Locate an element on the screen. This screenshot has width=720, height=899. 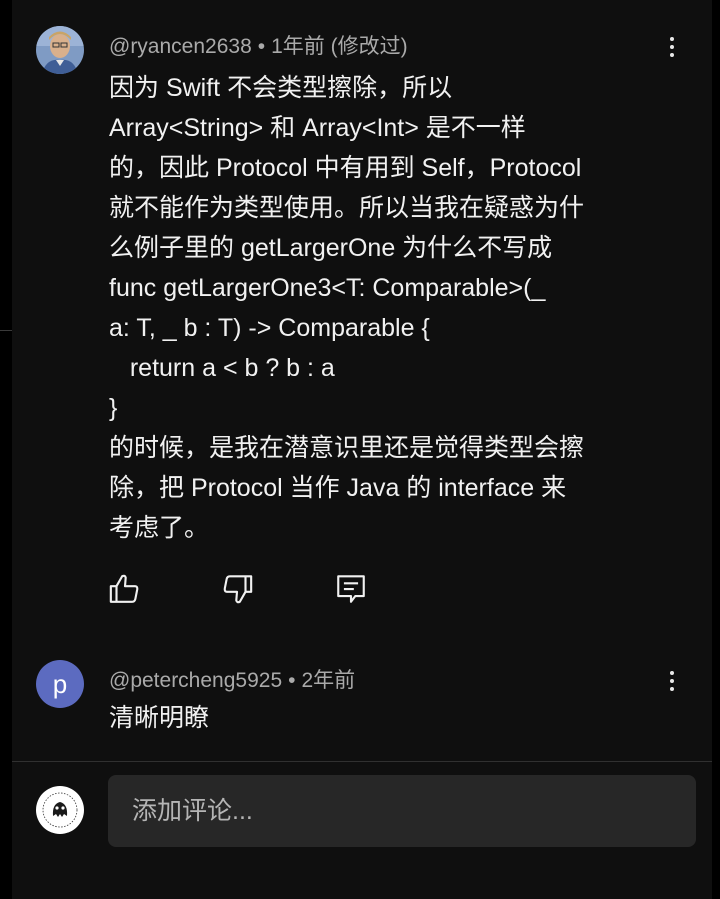
divider is located at coordinates (362, 761).